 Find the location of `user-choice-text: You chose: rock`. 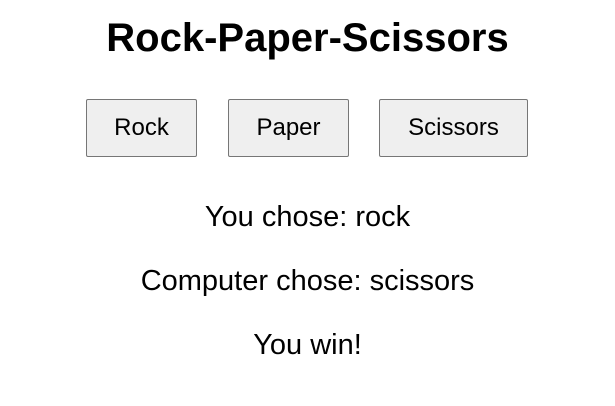

user-choice-text: You chose: rock is located at coordinates (307, 217).